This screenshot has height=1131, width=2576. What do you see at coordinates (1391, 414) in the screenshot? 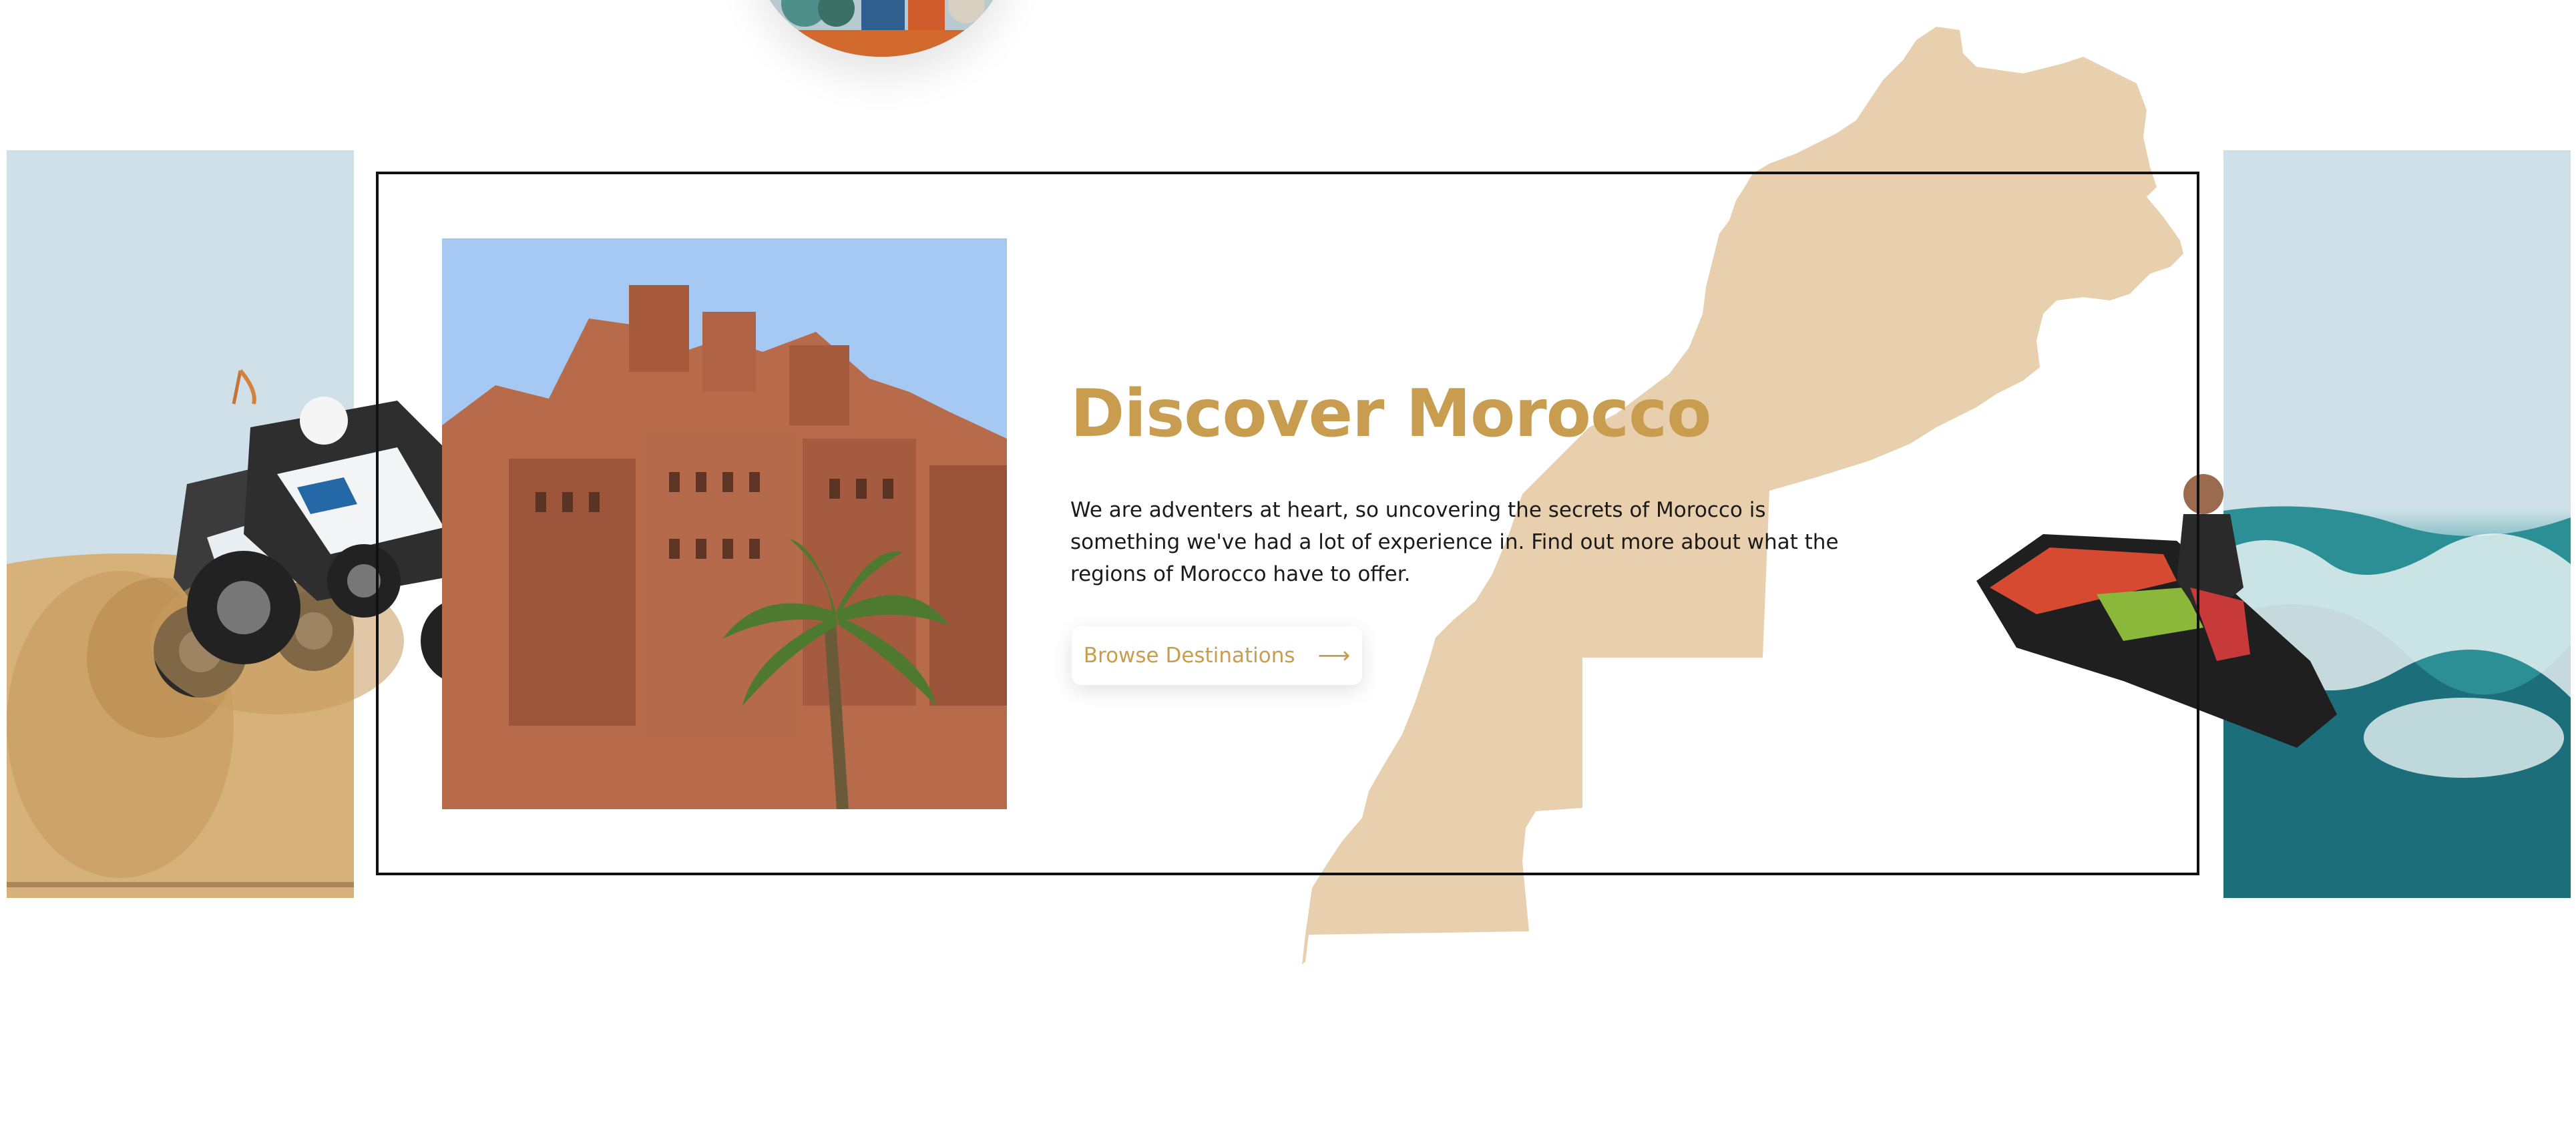
I see `page-title: Discover Morocco` at bounding box center [1391, 414].